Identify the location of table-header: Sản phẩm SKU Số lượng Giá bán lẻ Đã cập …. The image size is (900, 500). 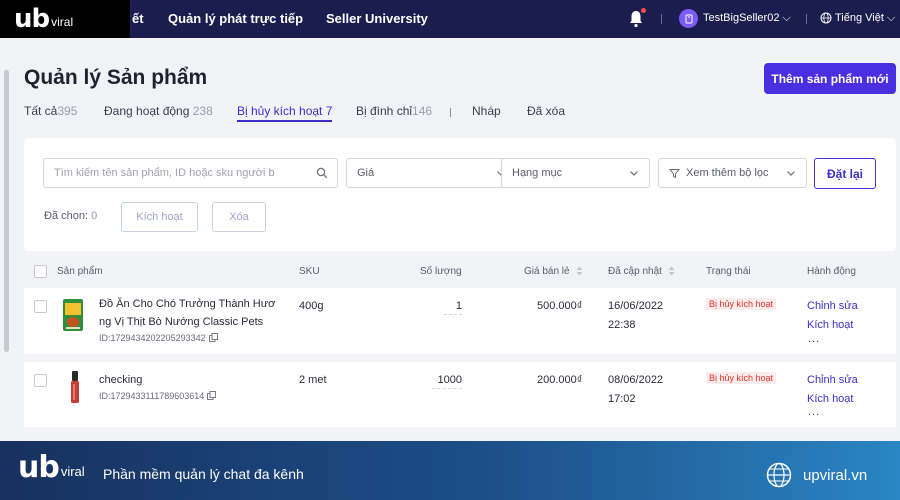
(460, 272).